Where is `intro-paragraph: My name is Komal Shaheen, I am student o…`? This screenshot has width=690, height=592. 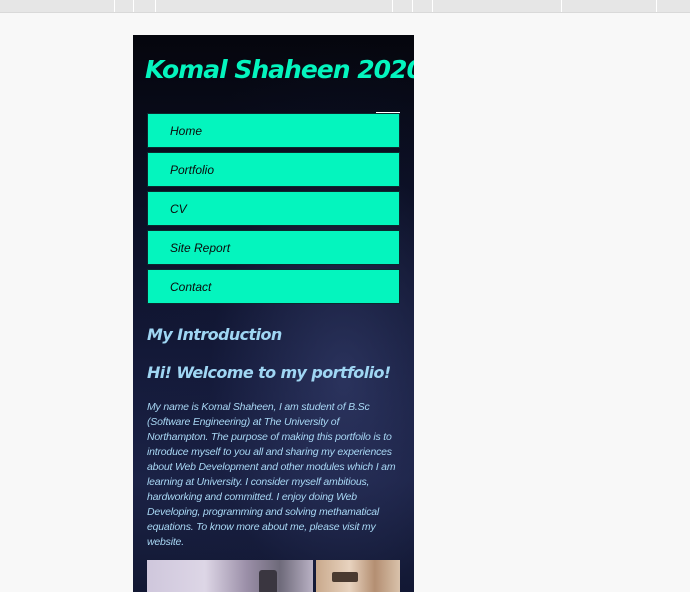 intro-paragraph: My name is Komal Shaheen, I am student o… is located at coordinates (271, 474).